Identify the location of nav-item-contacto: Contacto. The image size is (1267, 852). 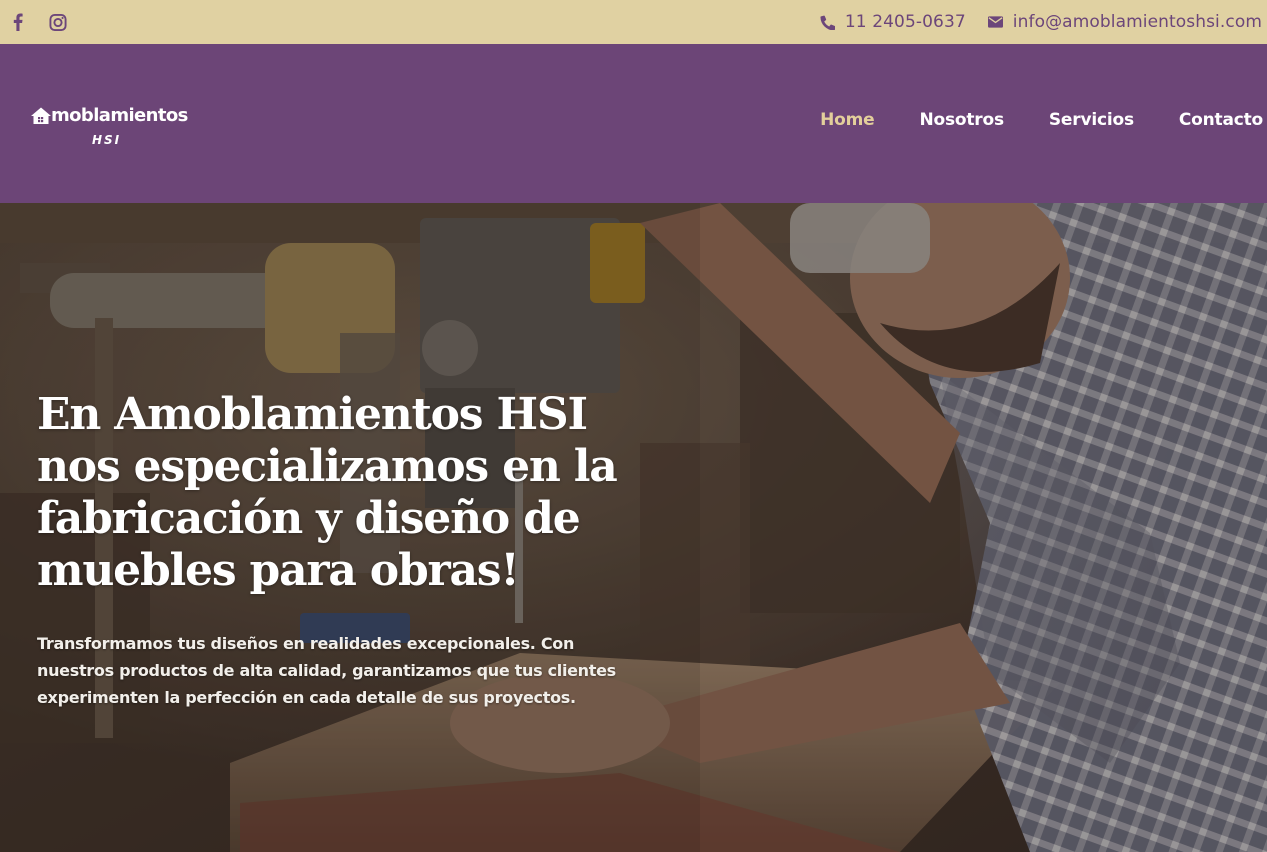
(1221, 120).